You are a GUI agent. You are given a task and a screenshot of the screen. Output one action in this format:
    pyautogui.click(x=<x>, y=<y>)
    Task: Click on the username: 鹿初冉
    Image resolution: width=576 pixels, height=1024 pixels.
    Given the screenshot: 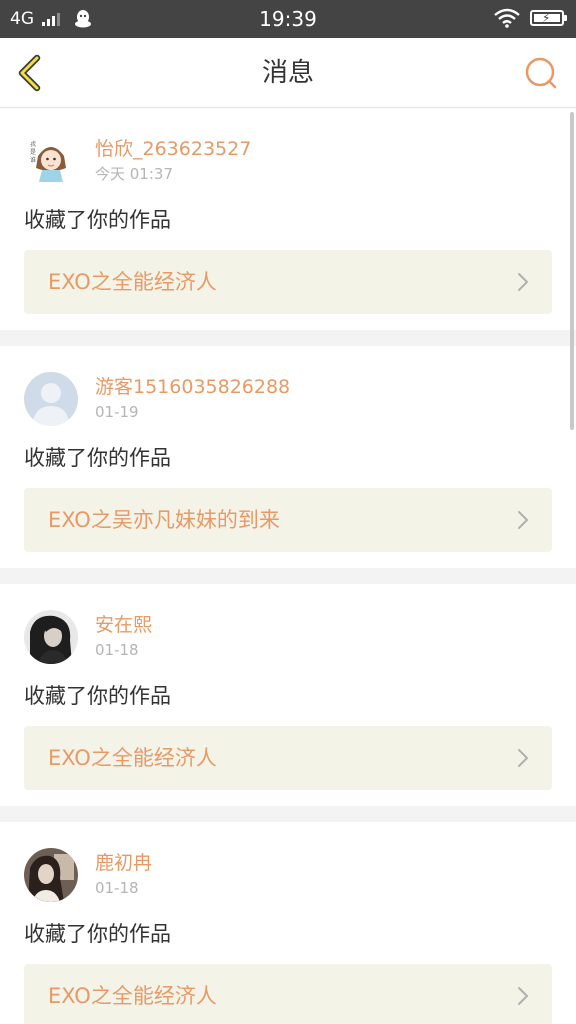 What is the action you would take?
    pyautogui.click(x=123, y=863)
    